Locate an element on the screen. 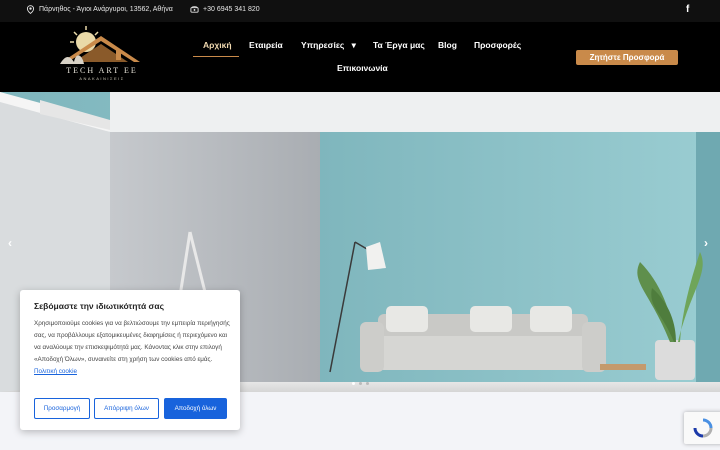 The image size is (720, 450). map-pin-icon is located at coordinates (30, 9).